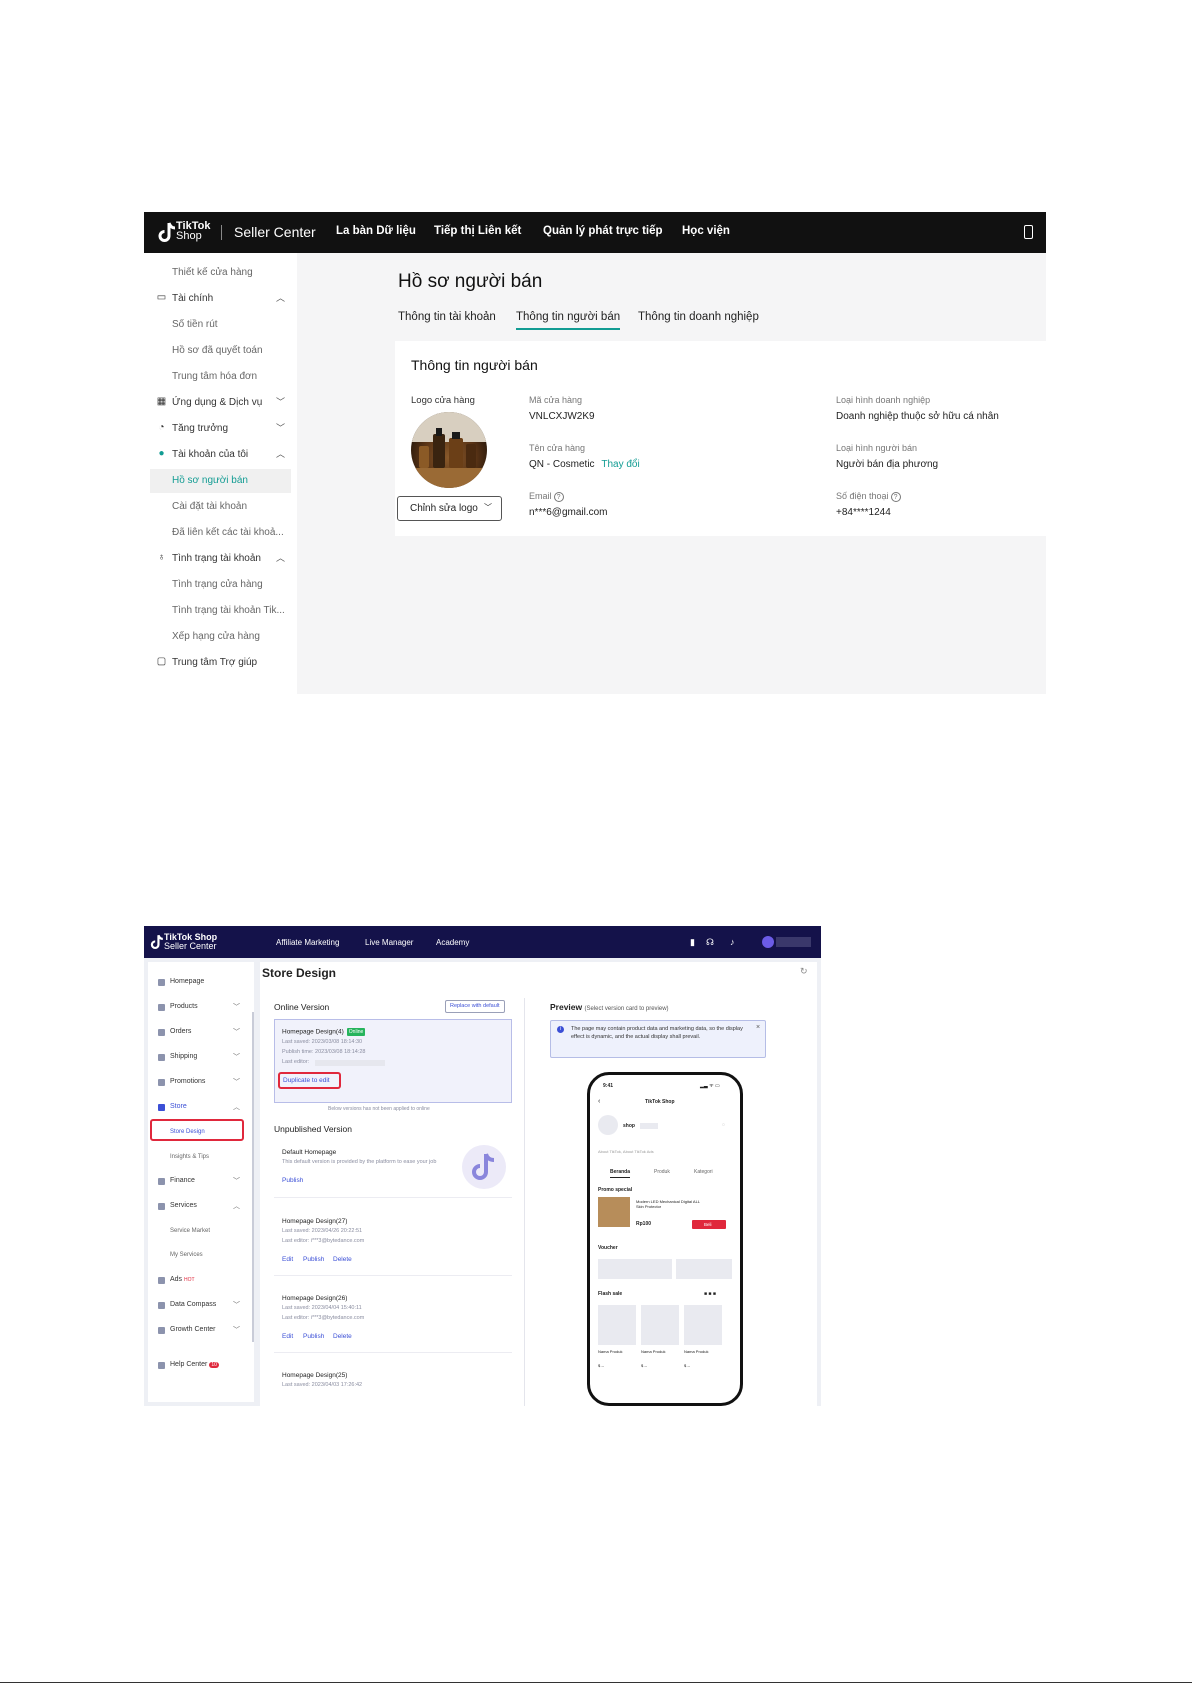 This screenshot has width=1192, height=1685. I want to click on sidebar-item-growth: ◔ Tăng trưởng ﹀, so click(220, 429).